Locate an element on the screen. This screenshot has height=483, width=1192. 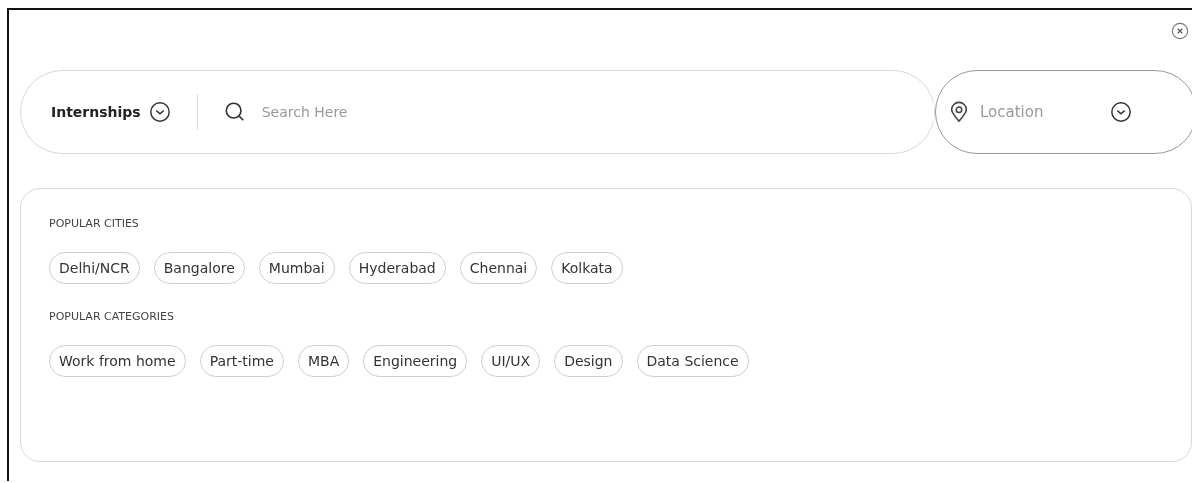
close-icon is located at coordinates (1180, 31).